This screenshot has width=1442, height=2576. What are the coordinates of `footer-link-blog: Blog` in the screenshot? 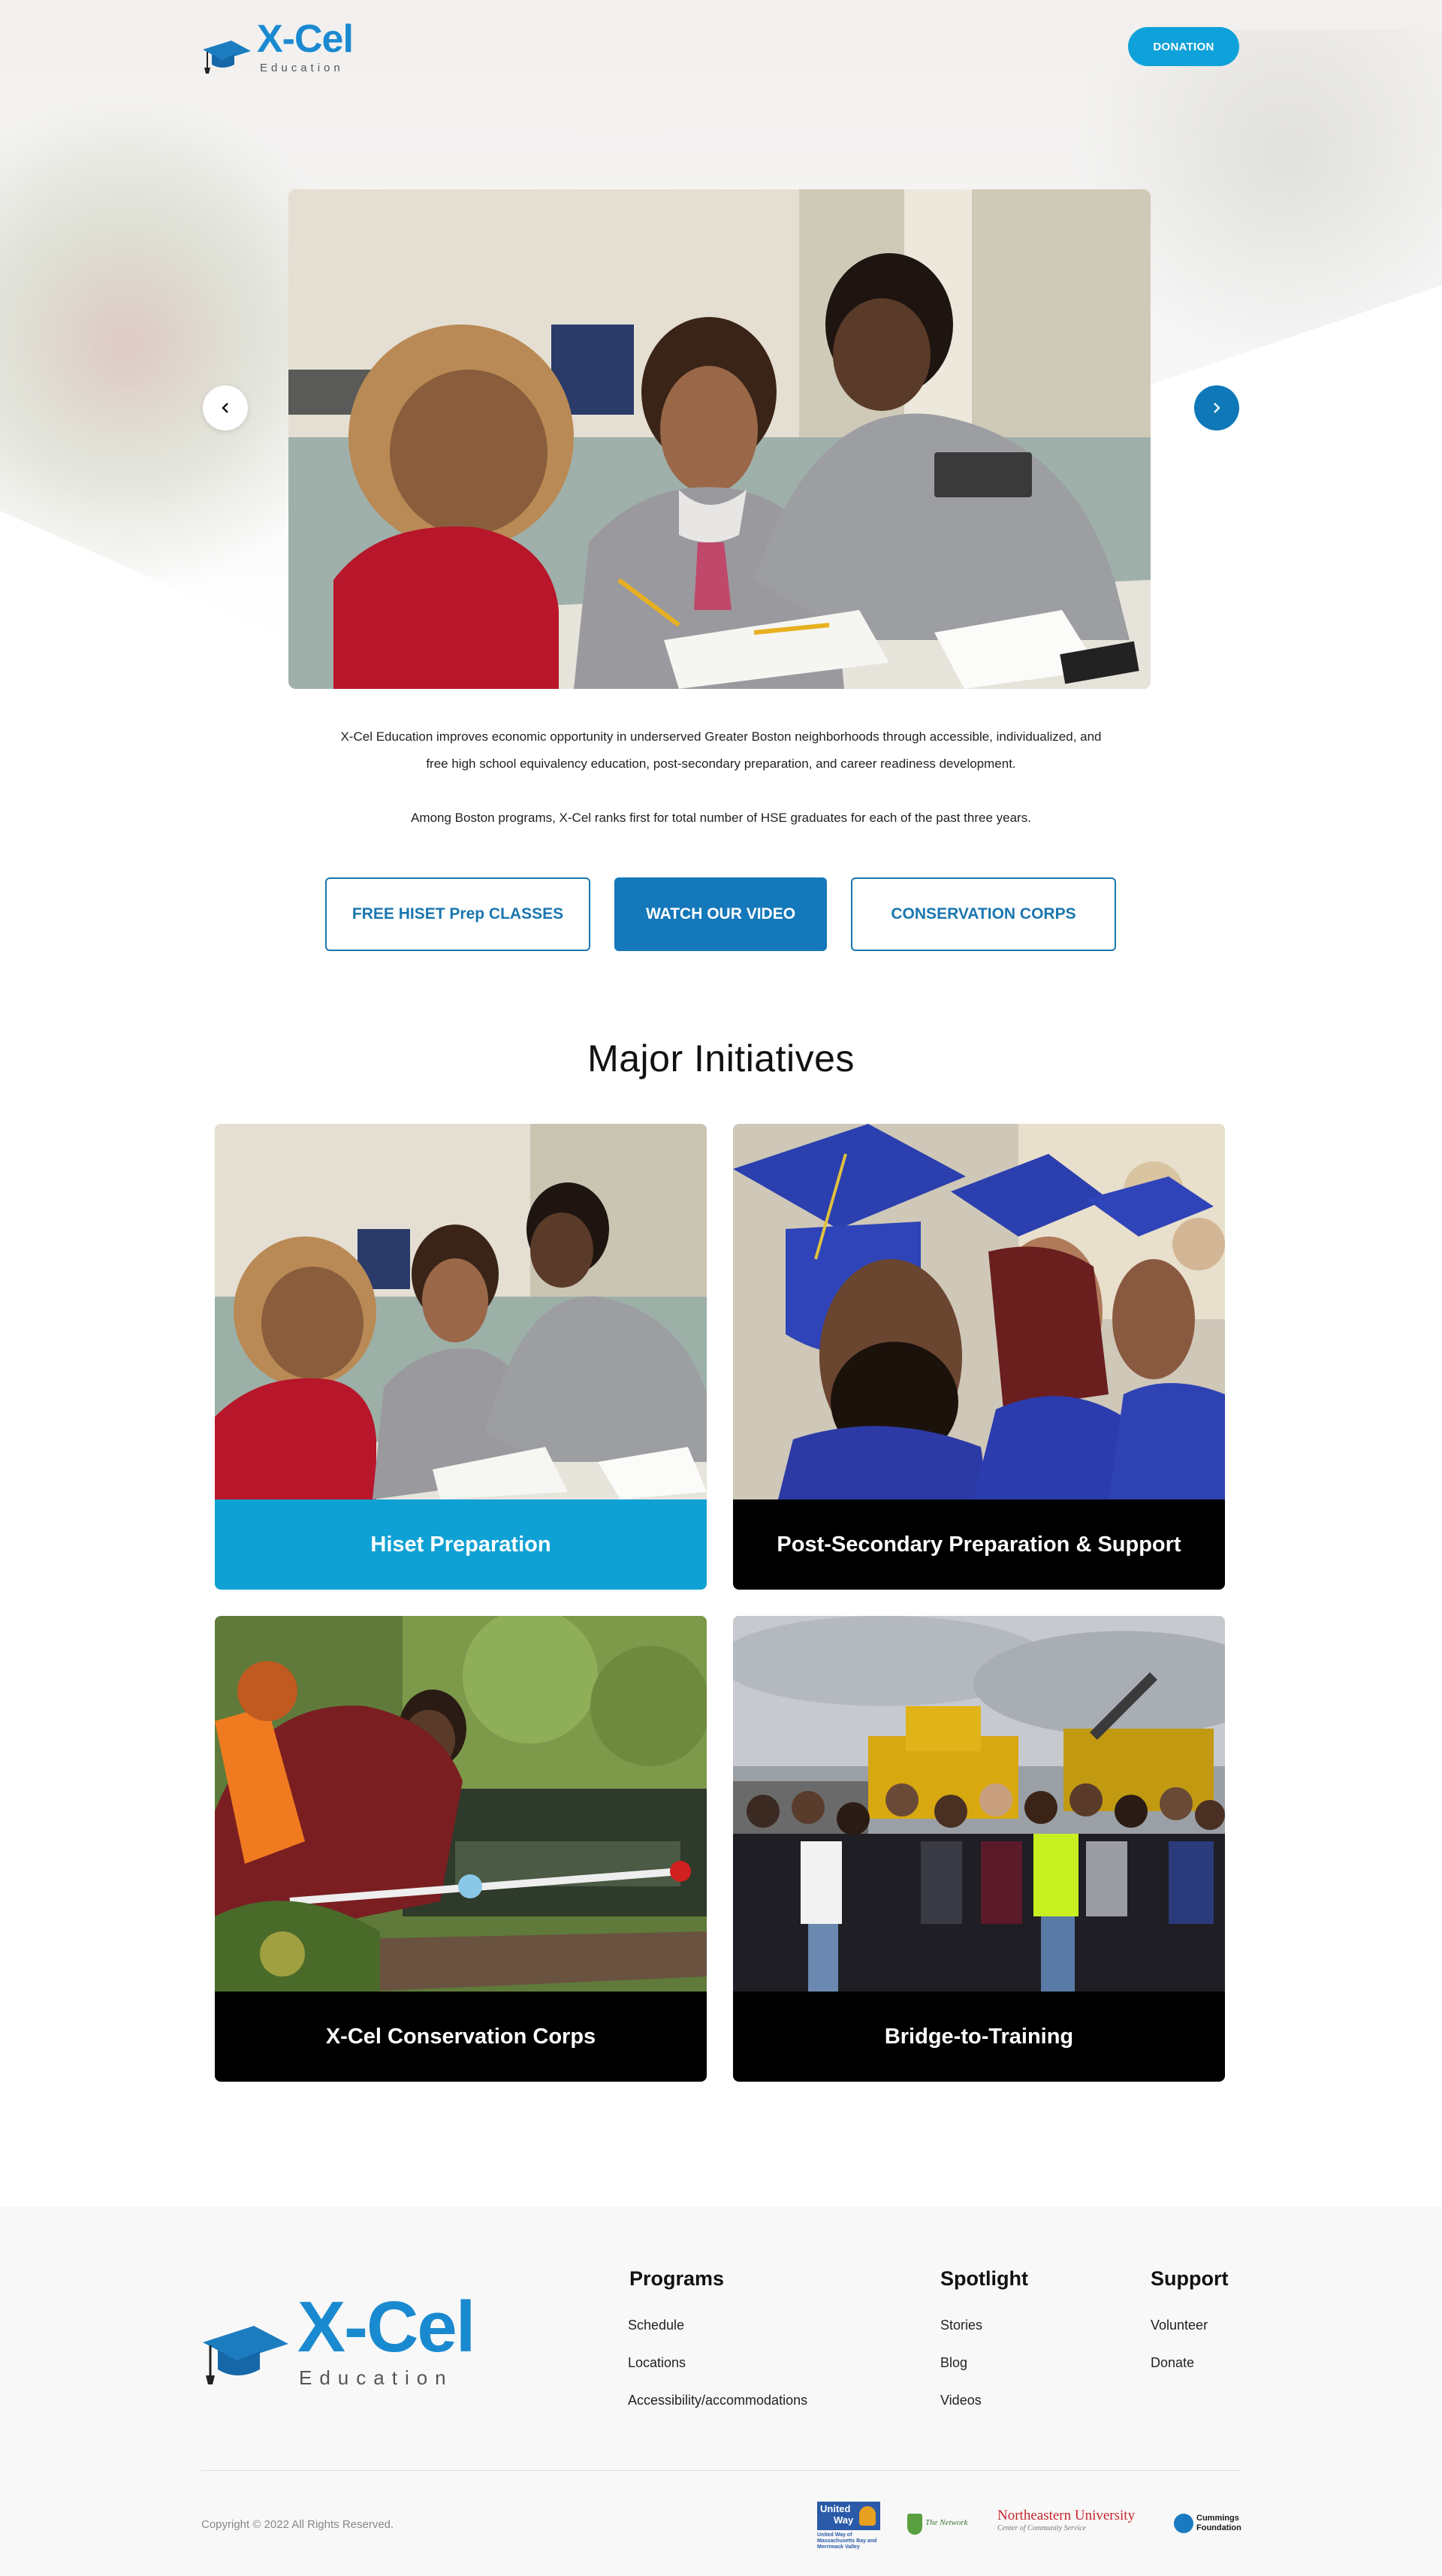 It's located at (954, 2363).